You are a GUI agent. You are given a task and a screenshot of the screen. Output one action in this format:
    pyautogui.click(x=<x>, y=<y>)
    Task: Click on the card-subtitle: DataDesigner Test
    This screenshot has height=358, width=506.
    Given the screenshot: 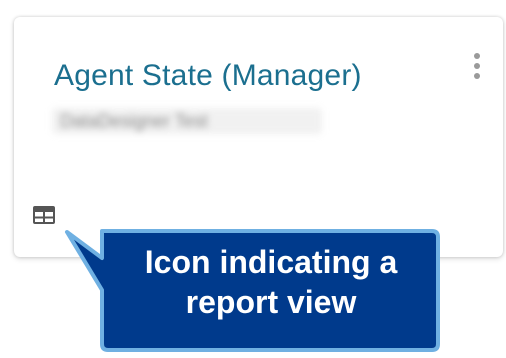 What is the action you would take?
    pyautogui.click(x=187, y=121)
    